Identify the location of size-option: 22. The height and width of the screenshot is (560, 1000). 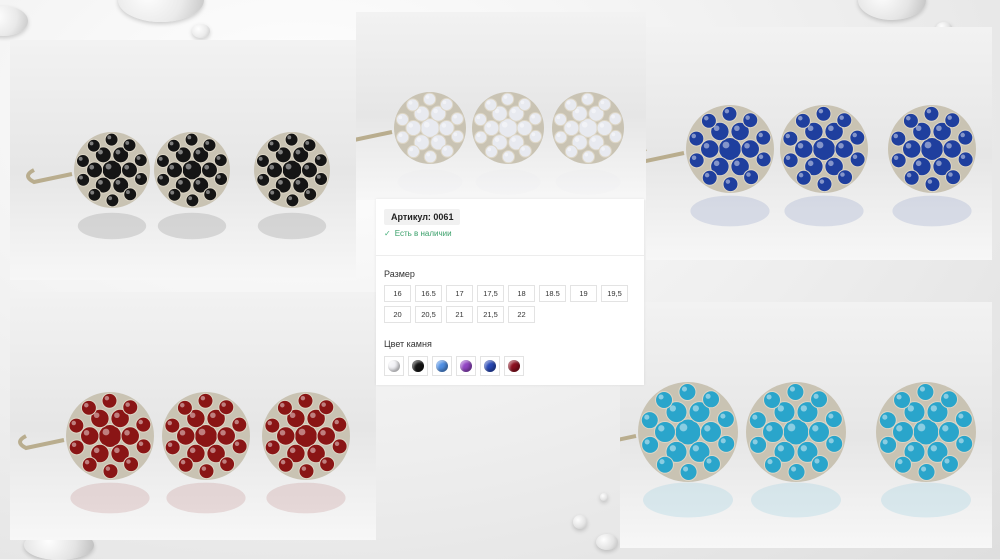
(521, 314).